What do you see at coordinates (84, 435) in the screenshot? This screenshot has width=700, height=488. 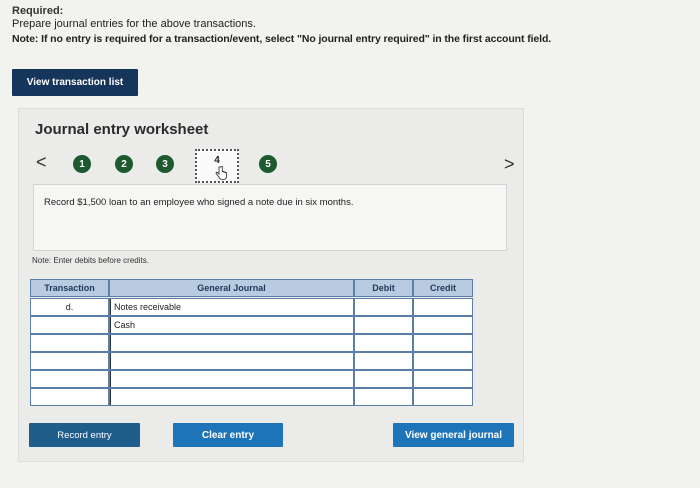 I see `record-entry-button: Record entry` at bounding box center [84, 435].